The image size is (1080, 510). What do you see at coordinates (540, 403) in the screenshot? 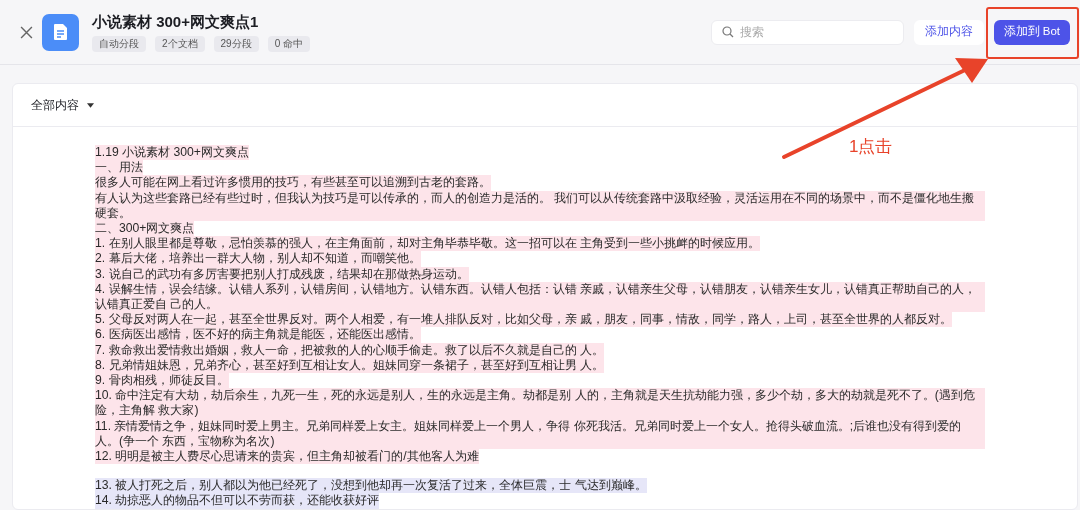
I see `segment-text: 10. 命中注定有大劫，劫后余生，九死一生，死的永远是别人，生的永远是主角。劫都是别 人的，主角就是天生抗劫能力强，多少个劫，多大的劫就是死不了。(遇到危险，主角解 救大家)` at bounding box center [540, 403].